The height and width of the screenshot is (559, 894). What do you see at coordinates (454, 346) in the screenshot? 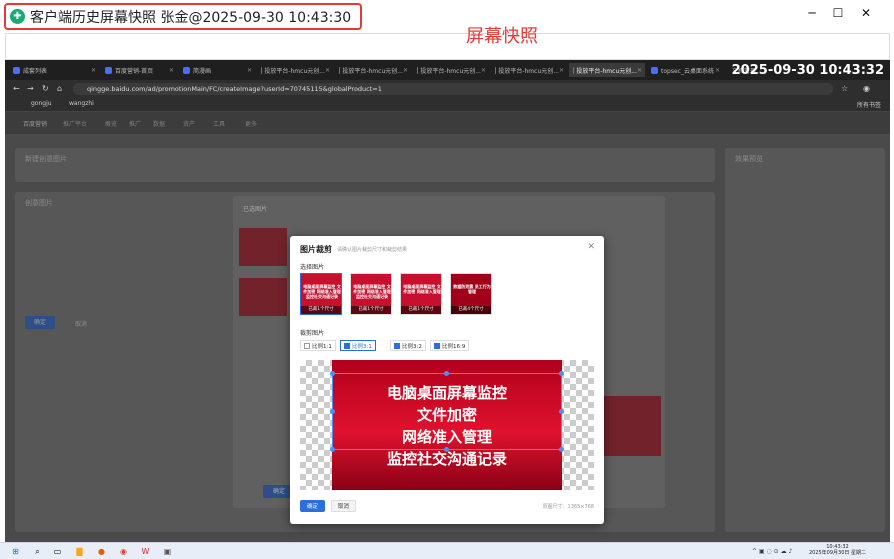
I see `ratio-label: 比例16:9` at bounding box center [454, 346].